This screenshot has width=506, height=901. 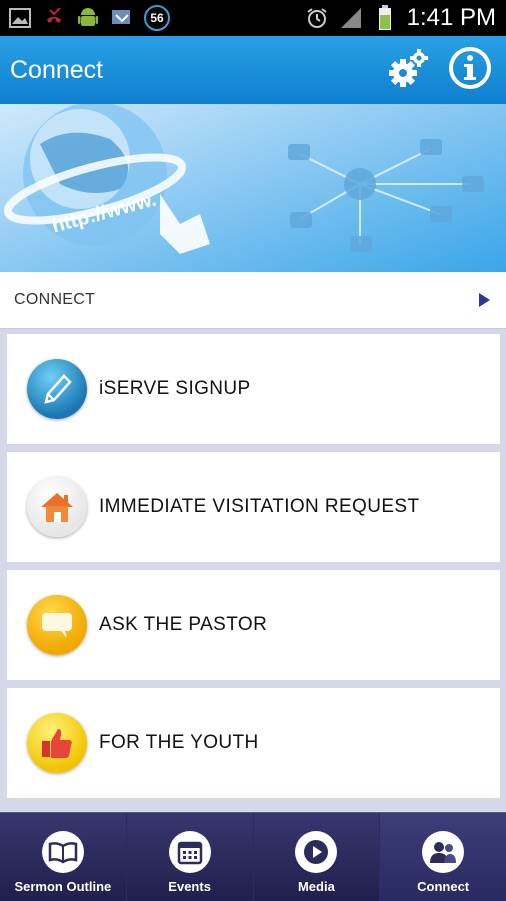 What do you see at coordinates (57, 389) in the screenshot?
I see `pen-icon` at bounding box center [57, 389].